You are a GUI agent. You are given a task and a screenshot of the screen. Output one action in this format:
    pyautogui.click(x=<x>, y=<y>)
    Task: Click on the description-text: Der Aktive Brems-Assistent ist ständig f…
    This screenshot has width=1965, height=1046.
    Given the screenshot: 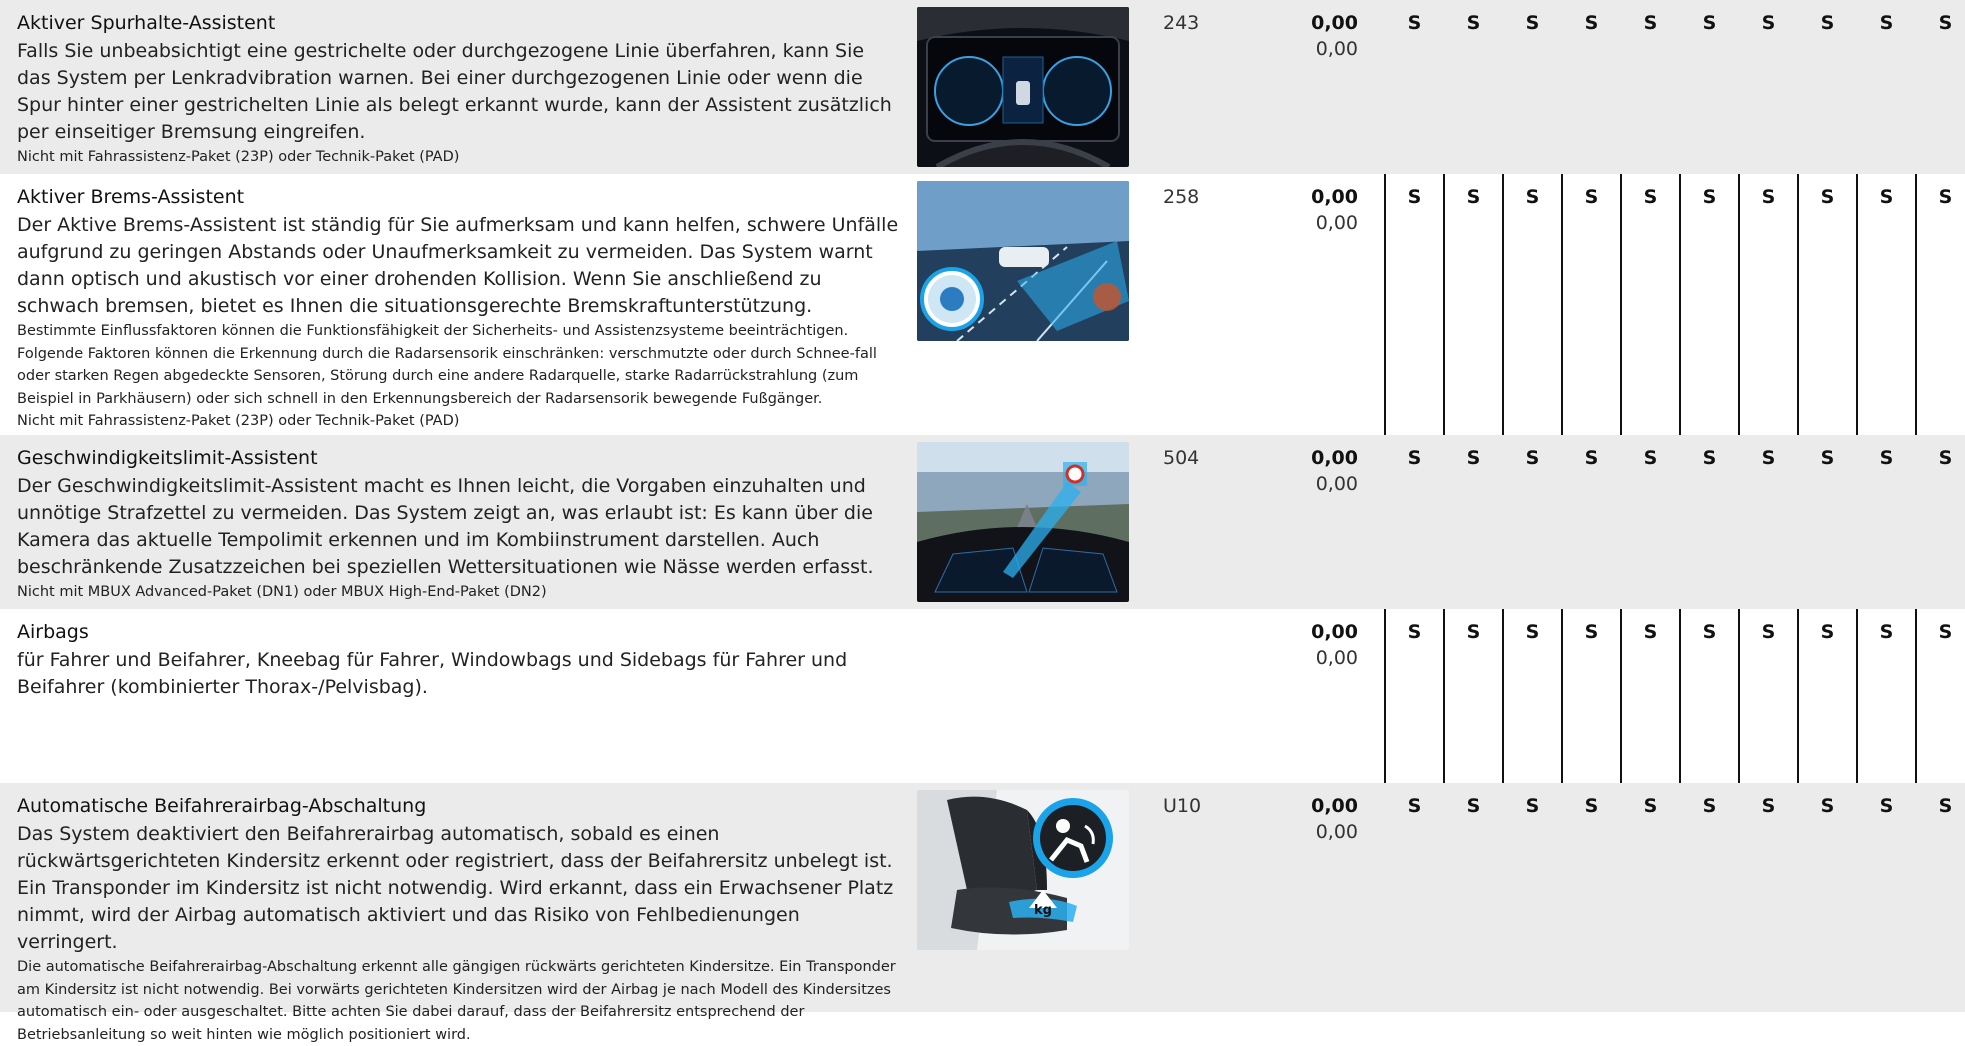 What is the action you would take?
    pyautogui.click(x=458, y=265)
    